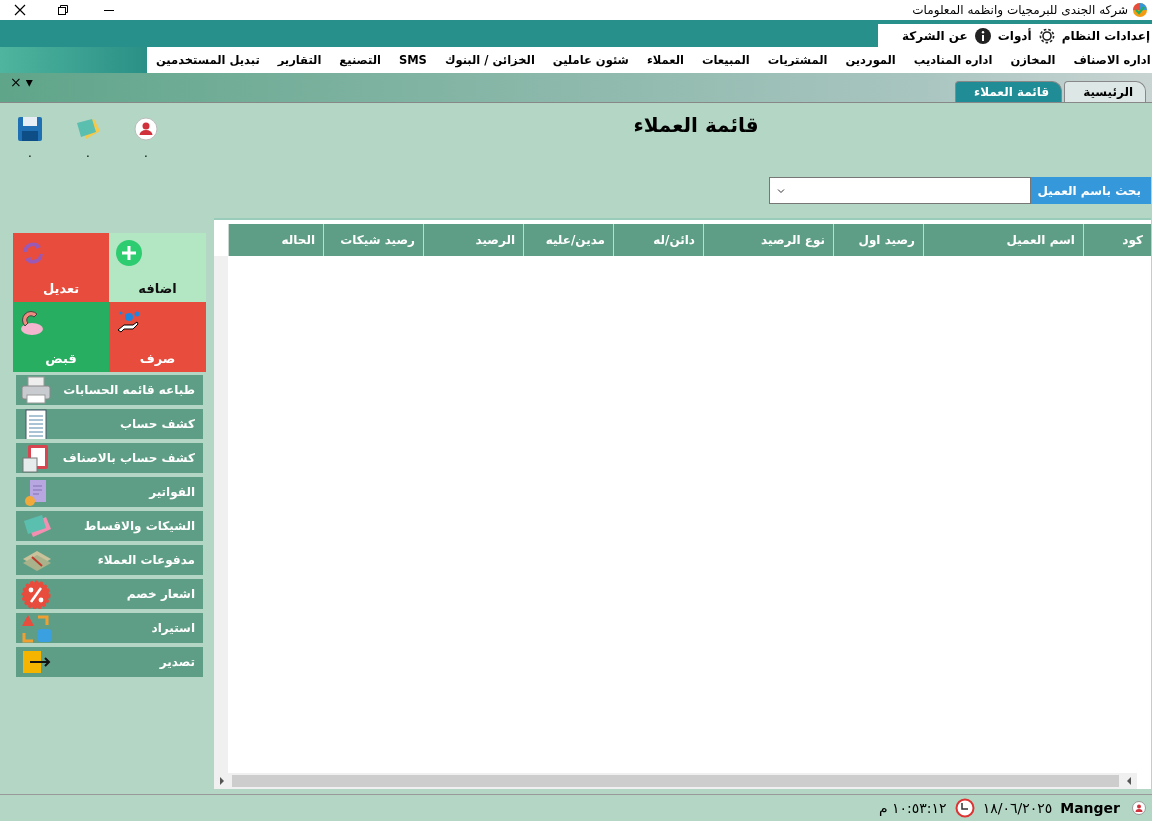 Image resolution: width=1152 pixels, height=821 pixels. Describe the element at coordinates (658, 240) in the screenshot. I see `column-header: دائن/له` at that location.